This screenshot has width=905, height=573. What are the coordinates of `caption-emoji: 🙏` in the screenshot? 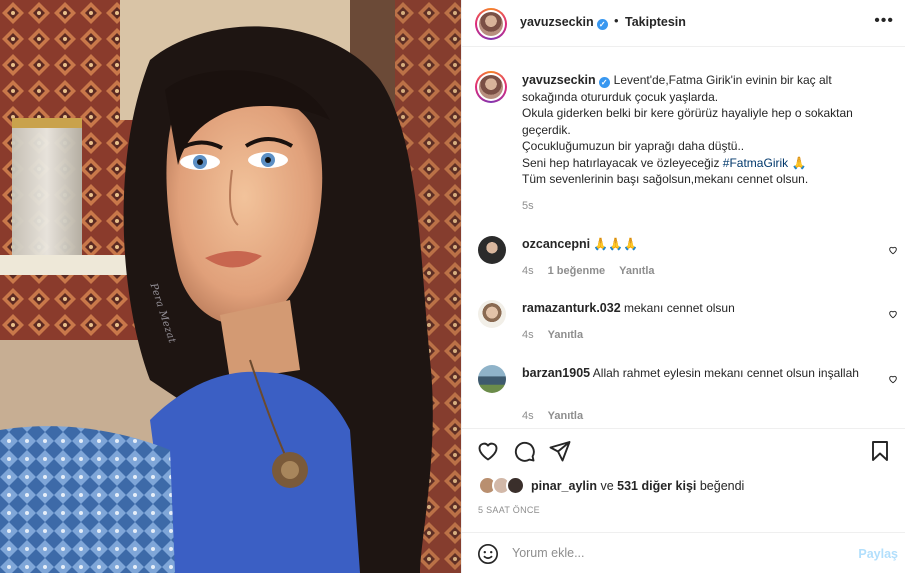 It's located at (797, 162).